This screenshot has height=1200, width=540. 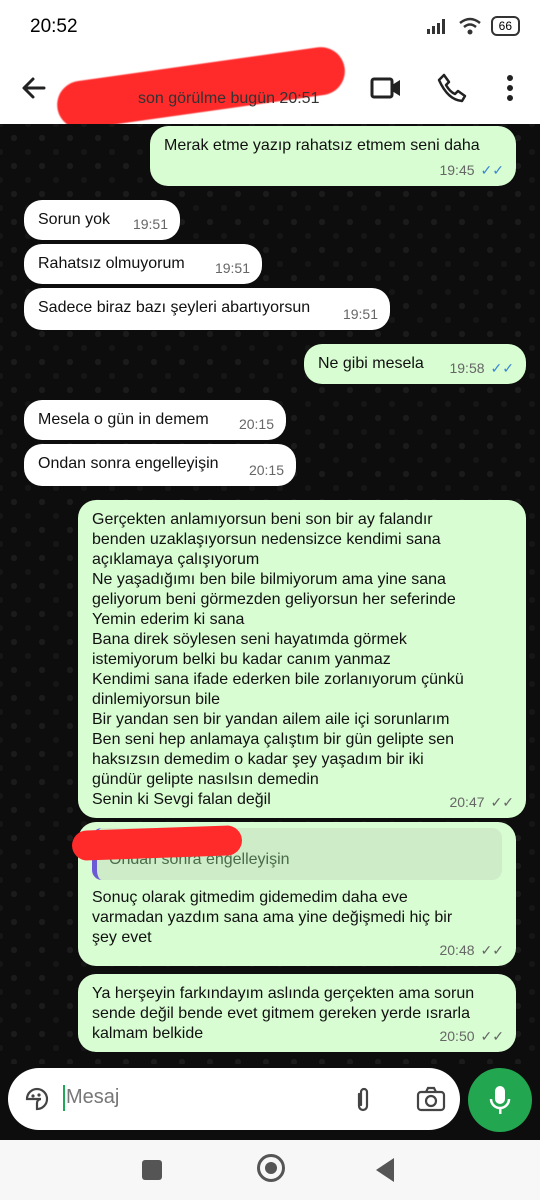 What do you see at coordinates (143, 264) in the screenshot?
I see `message-bubble: Rahatsız olmuyorum 19:51` at bounding box center [143, 264].